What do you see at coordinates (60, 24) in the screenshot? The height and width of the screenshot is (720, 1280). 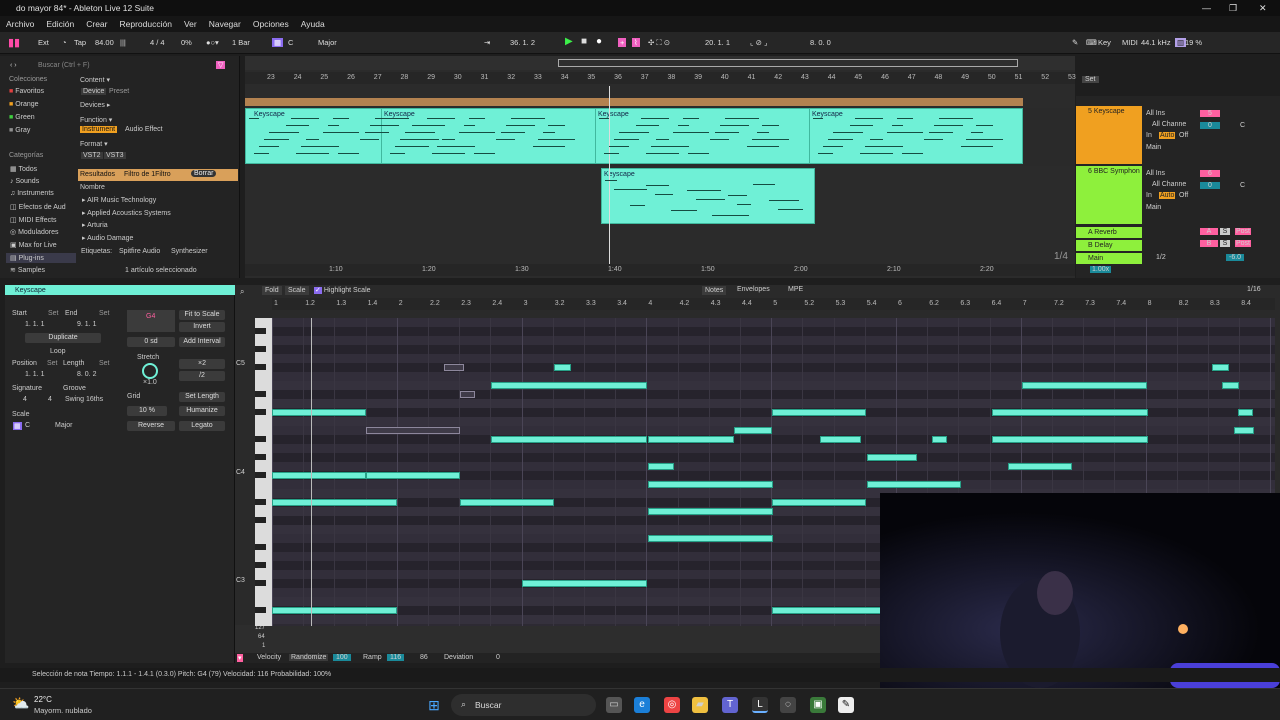 I see `menu-edicion: Edición` at bounding box center [60, 24].